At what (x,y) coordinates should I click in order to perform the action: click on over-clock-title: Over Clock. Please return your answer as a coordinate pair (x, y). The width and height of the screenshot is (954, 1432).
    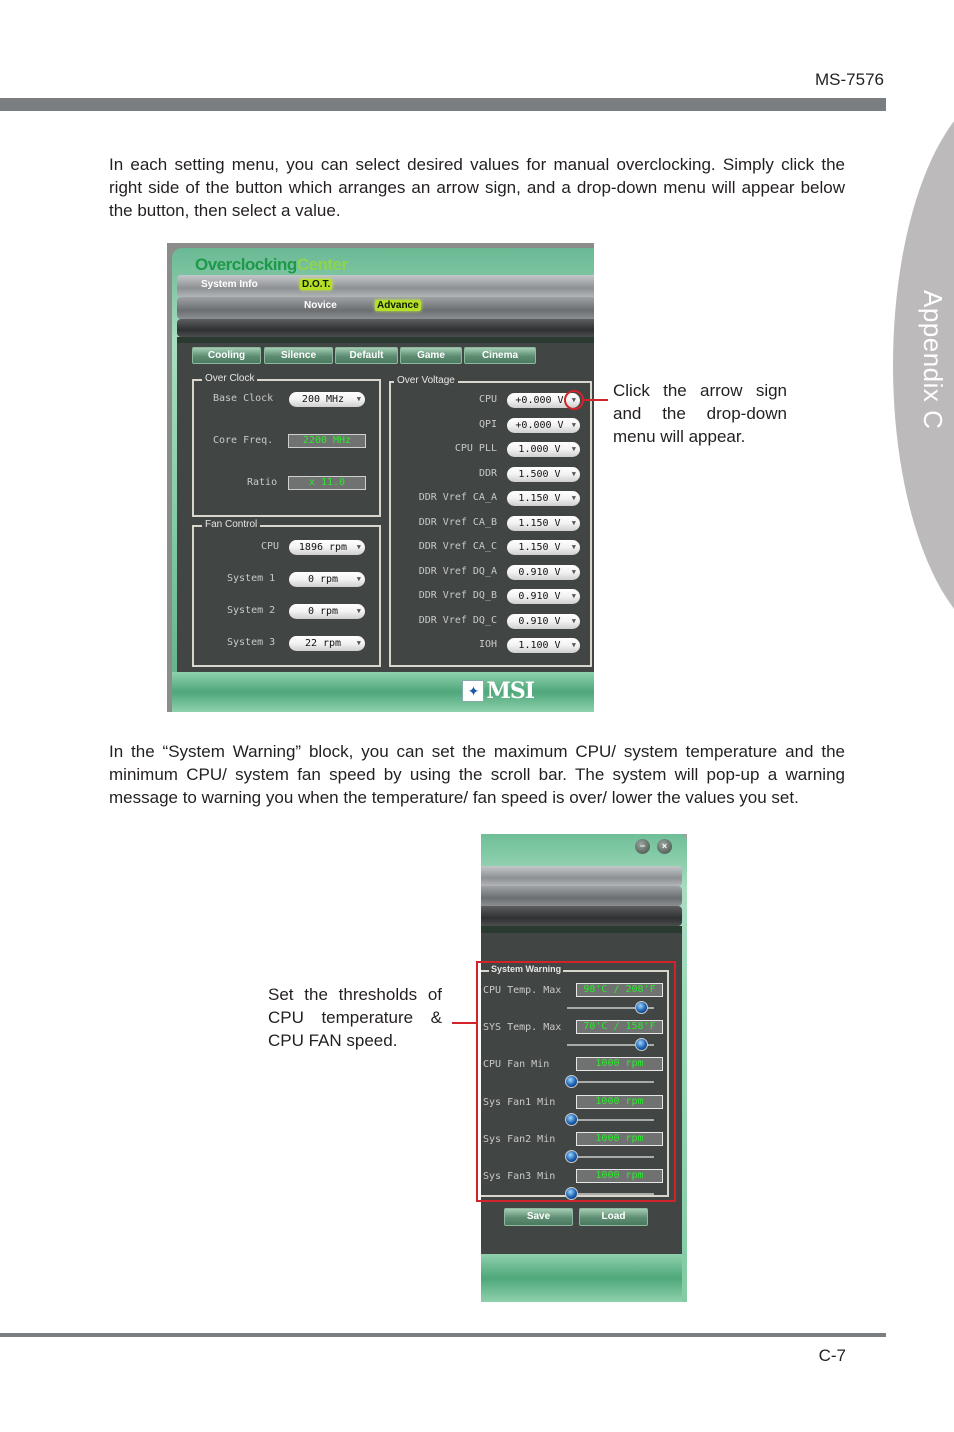
    Looking at the image, I should click on (230, 378).